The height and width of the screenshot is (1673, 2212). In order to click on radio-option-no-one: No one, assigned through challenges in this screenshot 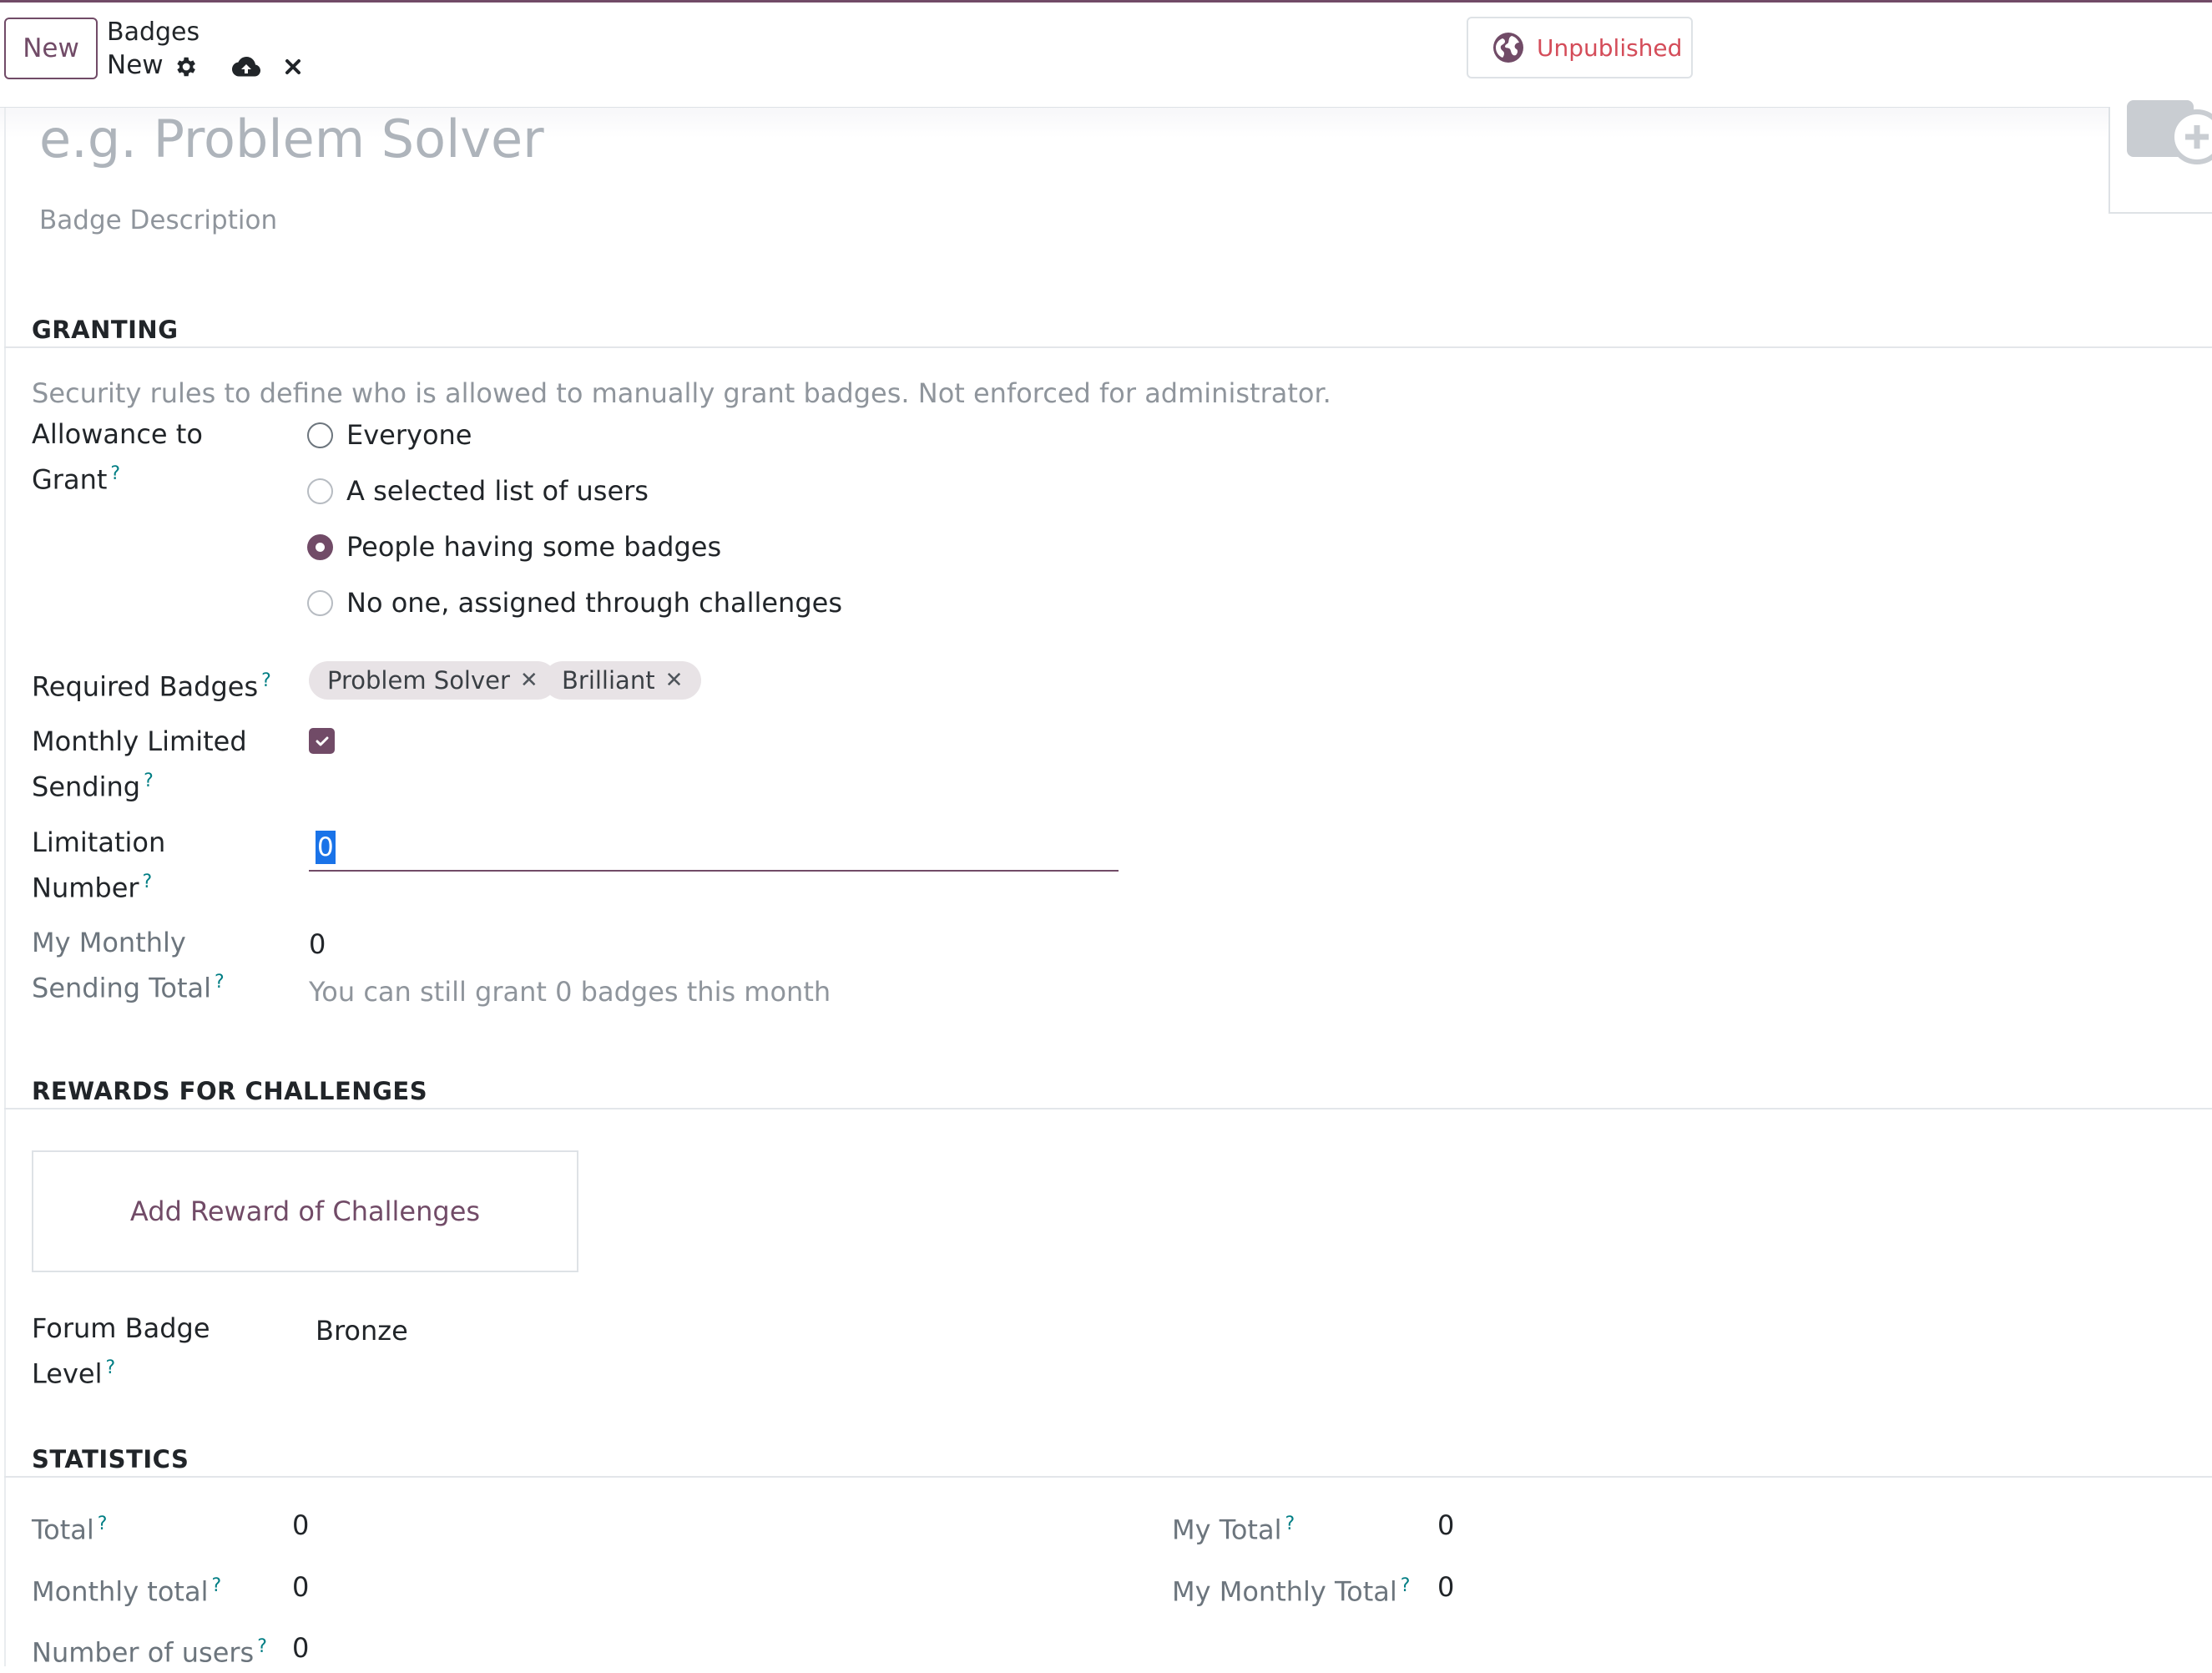, I will do `click(574, 603)`.